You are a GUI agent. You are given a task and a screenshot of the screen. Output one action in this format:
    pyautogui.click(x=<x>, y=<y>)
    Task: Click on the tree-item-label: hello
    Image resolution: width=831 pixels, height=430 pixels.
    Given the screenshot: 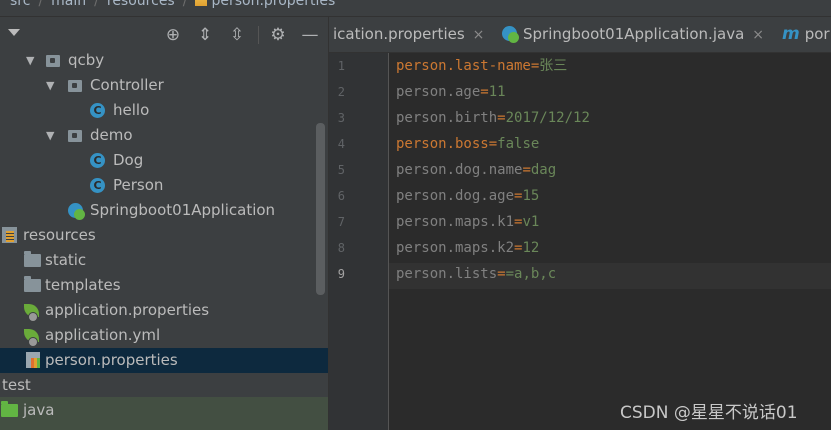 What is the action you would take?
    pyautogui.click(x=131, y=110)
    